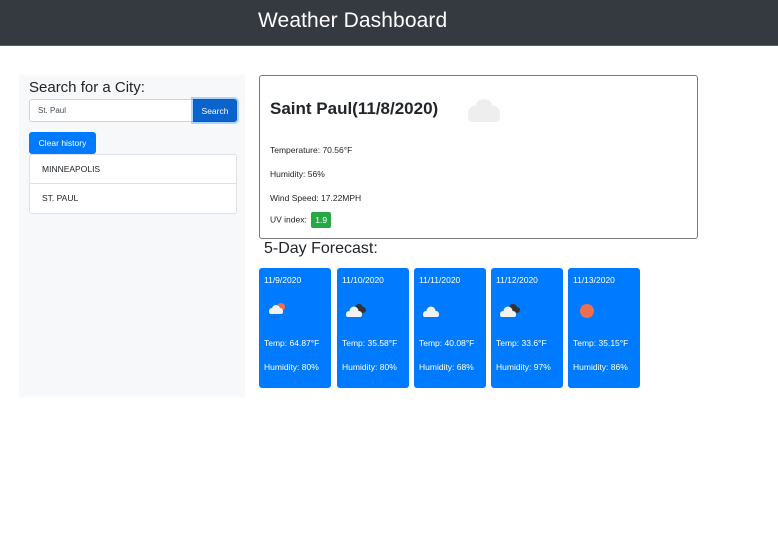 The width and height of the screenshot is (778, 554). I want to click on forecast-card: 11/9/2020 Temp: 64.87°F Humidity: 80%, so click(295, 328).